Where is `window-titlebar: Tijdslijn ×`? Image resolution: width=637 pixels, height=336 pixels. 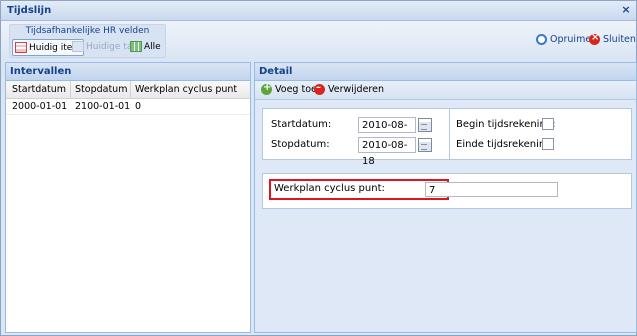 window-titlebar: Tijdslijn × is located at coordinates (318, 11).